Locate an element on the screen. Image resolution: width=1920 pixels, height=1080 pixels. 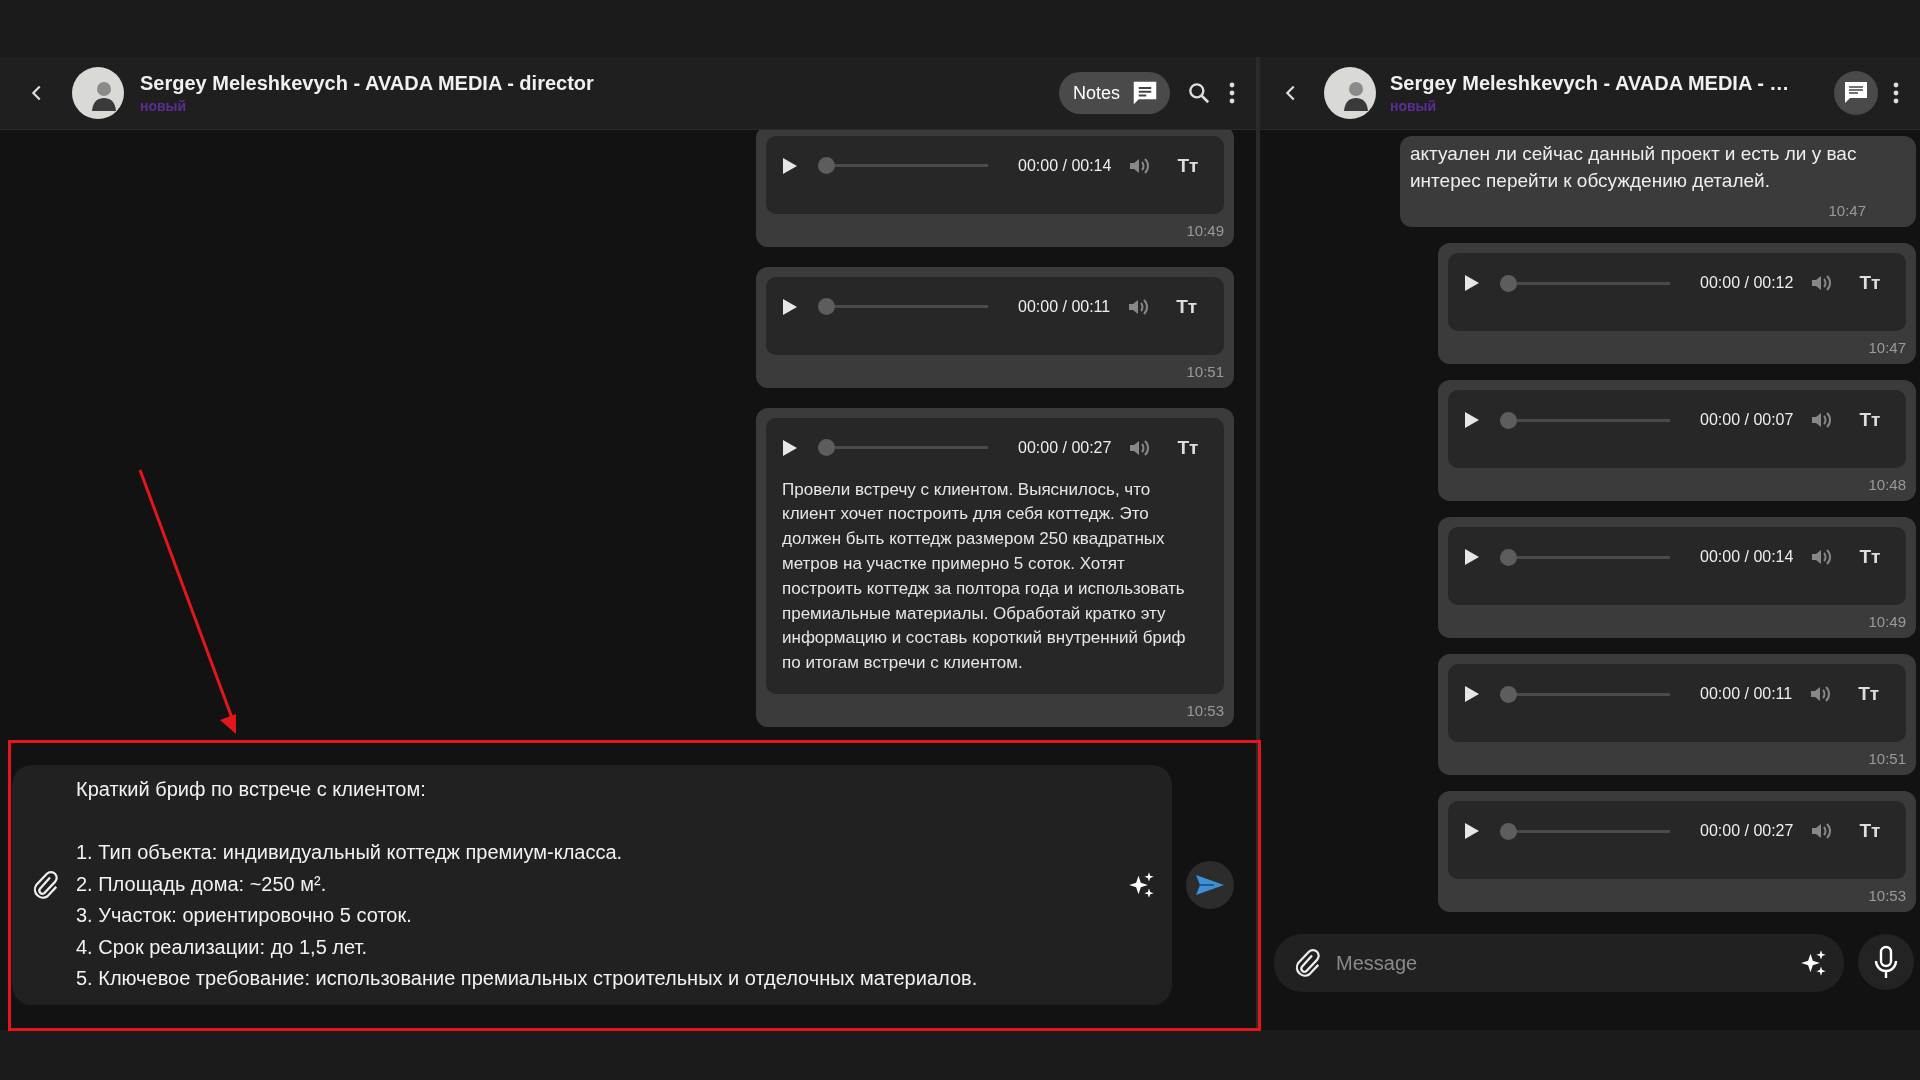
message-field: Краткий бриф по встрече с клиентом: 1. Тип объекта: индивидуальный коттедж премиум-класса. 2. Площадь дома: ~250 м². 3. Участок: ориентировочно 5 соток. 4. Срок реализации: до 1,5 лет. 5. Ключевое требование: использование премиальных строительных и отделочных материалов. is located at coordinates (592, 885).